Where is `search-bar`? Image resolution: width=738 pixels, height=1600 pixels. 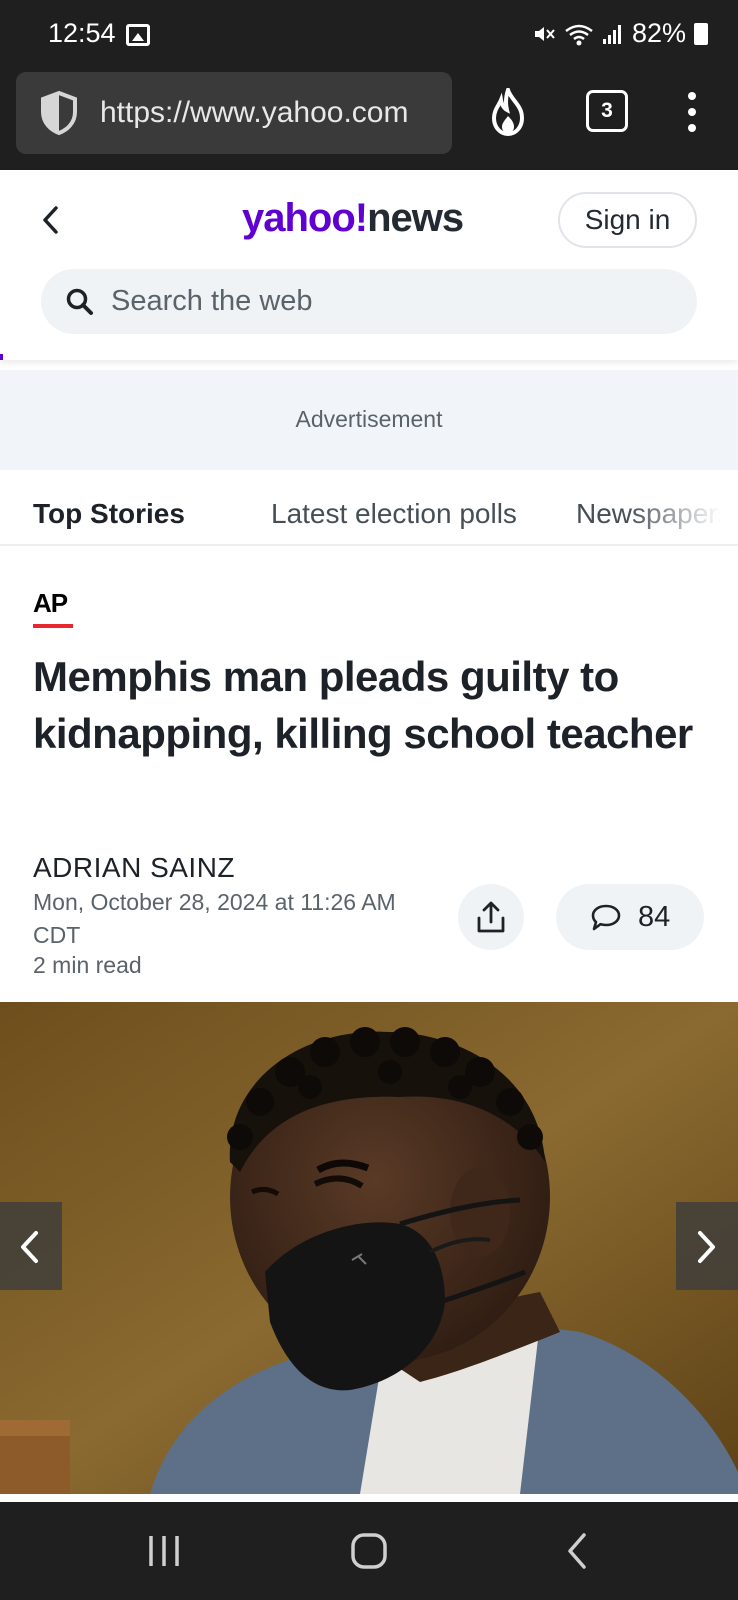 search-bar is located at coordinates (369, 301).